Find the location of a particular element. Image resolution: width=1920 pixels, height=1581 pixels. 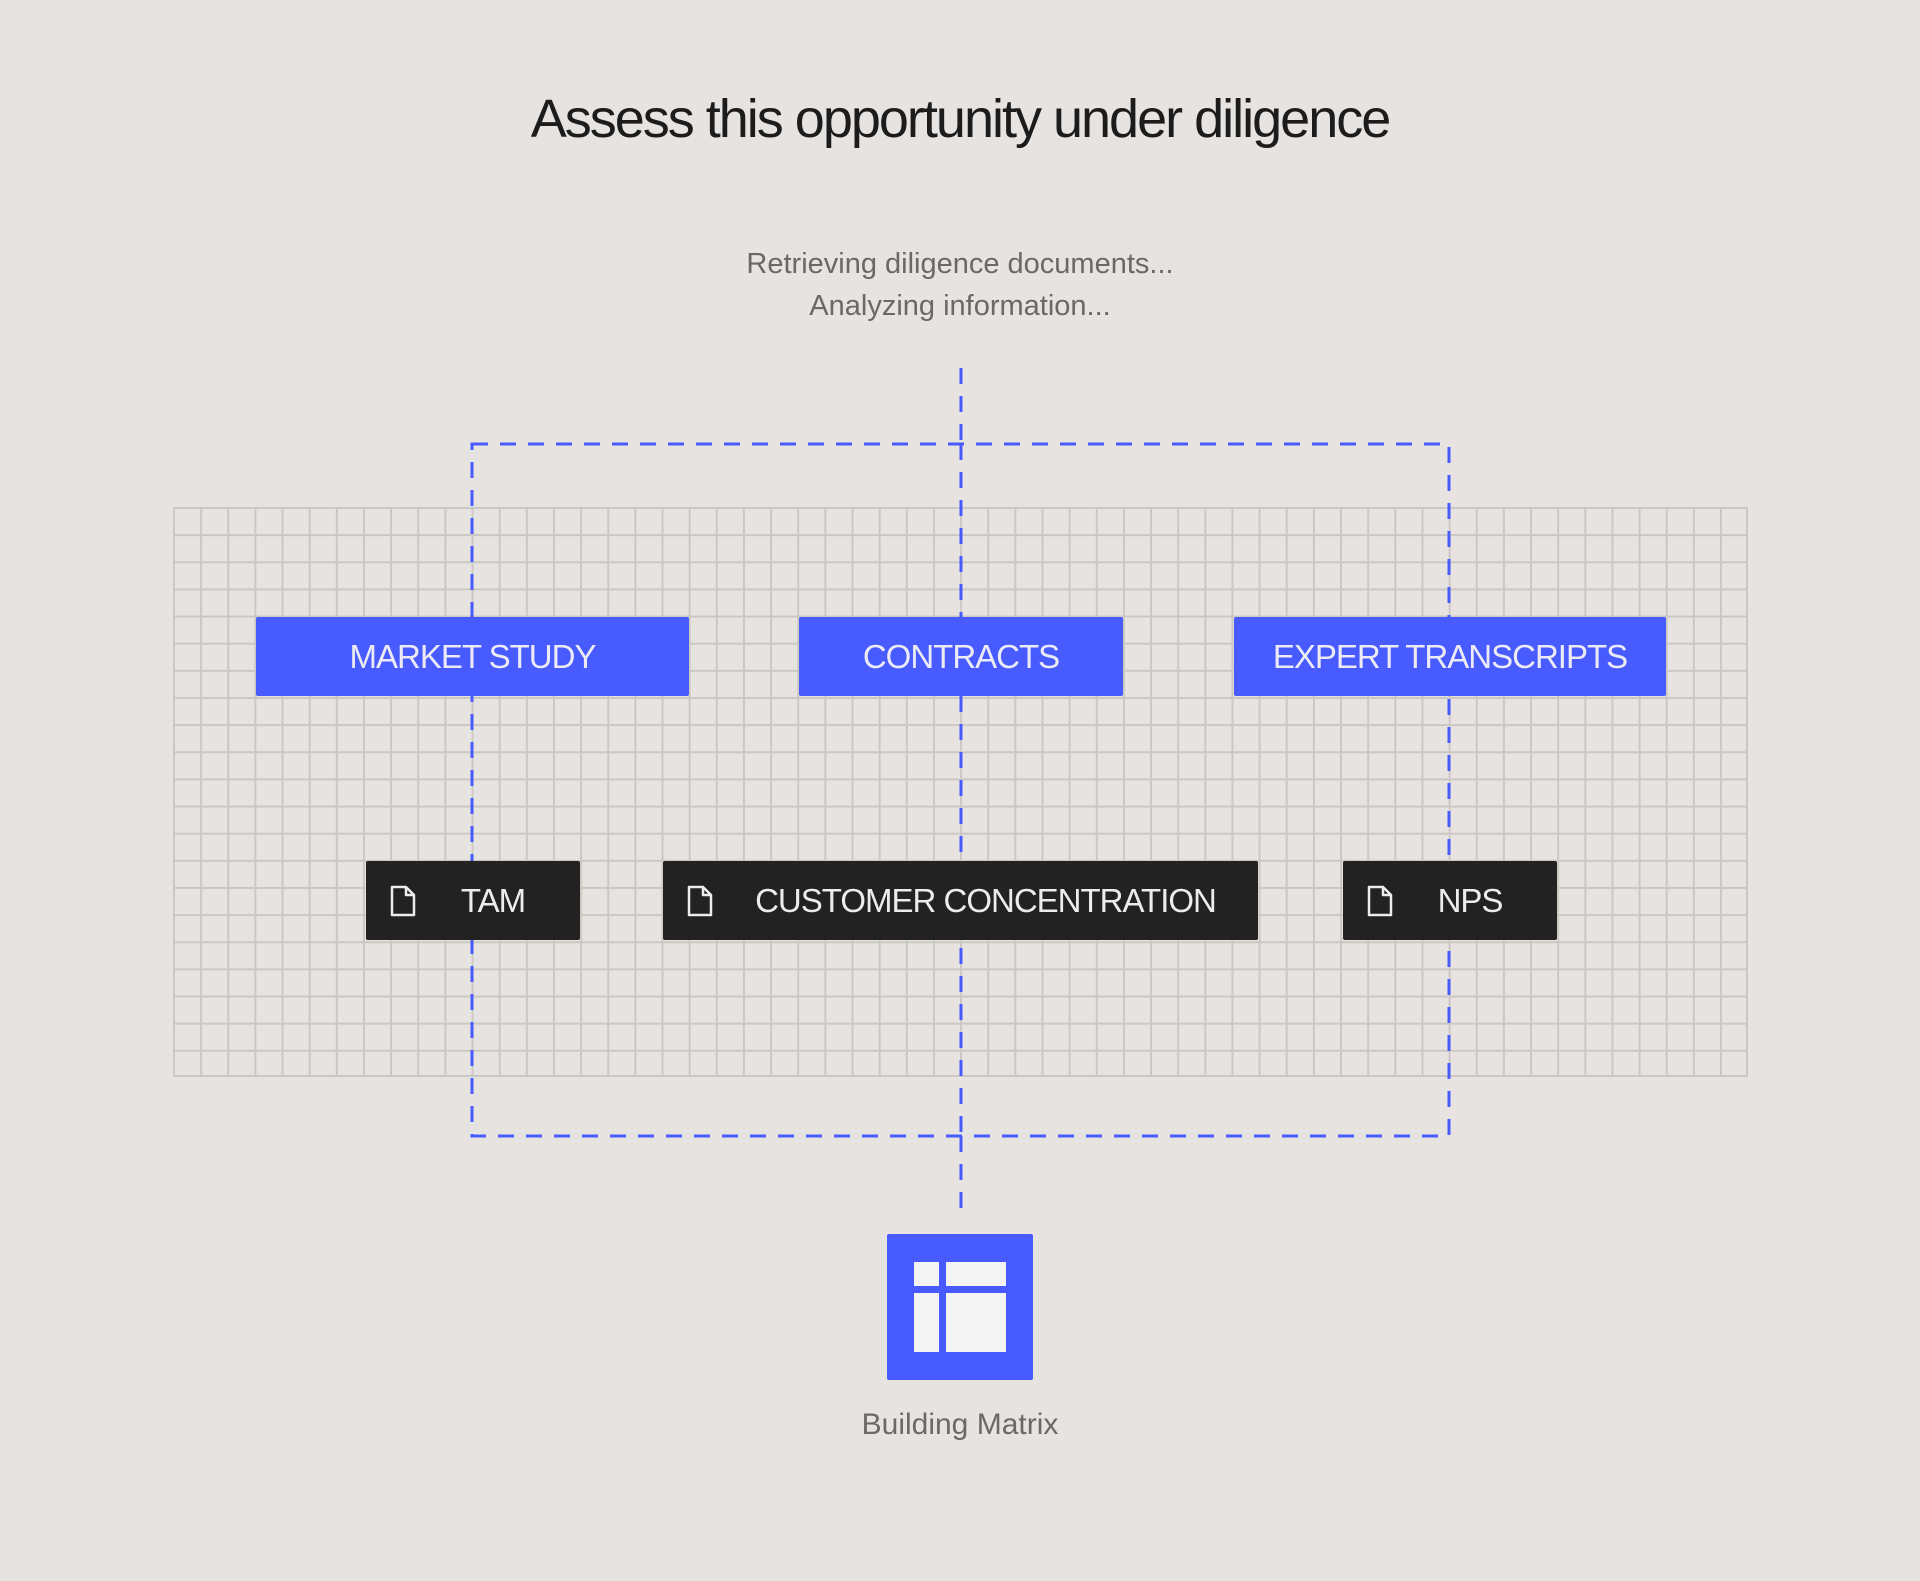

matrix-table-icon is located at coordinates (960, 1307).